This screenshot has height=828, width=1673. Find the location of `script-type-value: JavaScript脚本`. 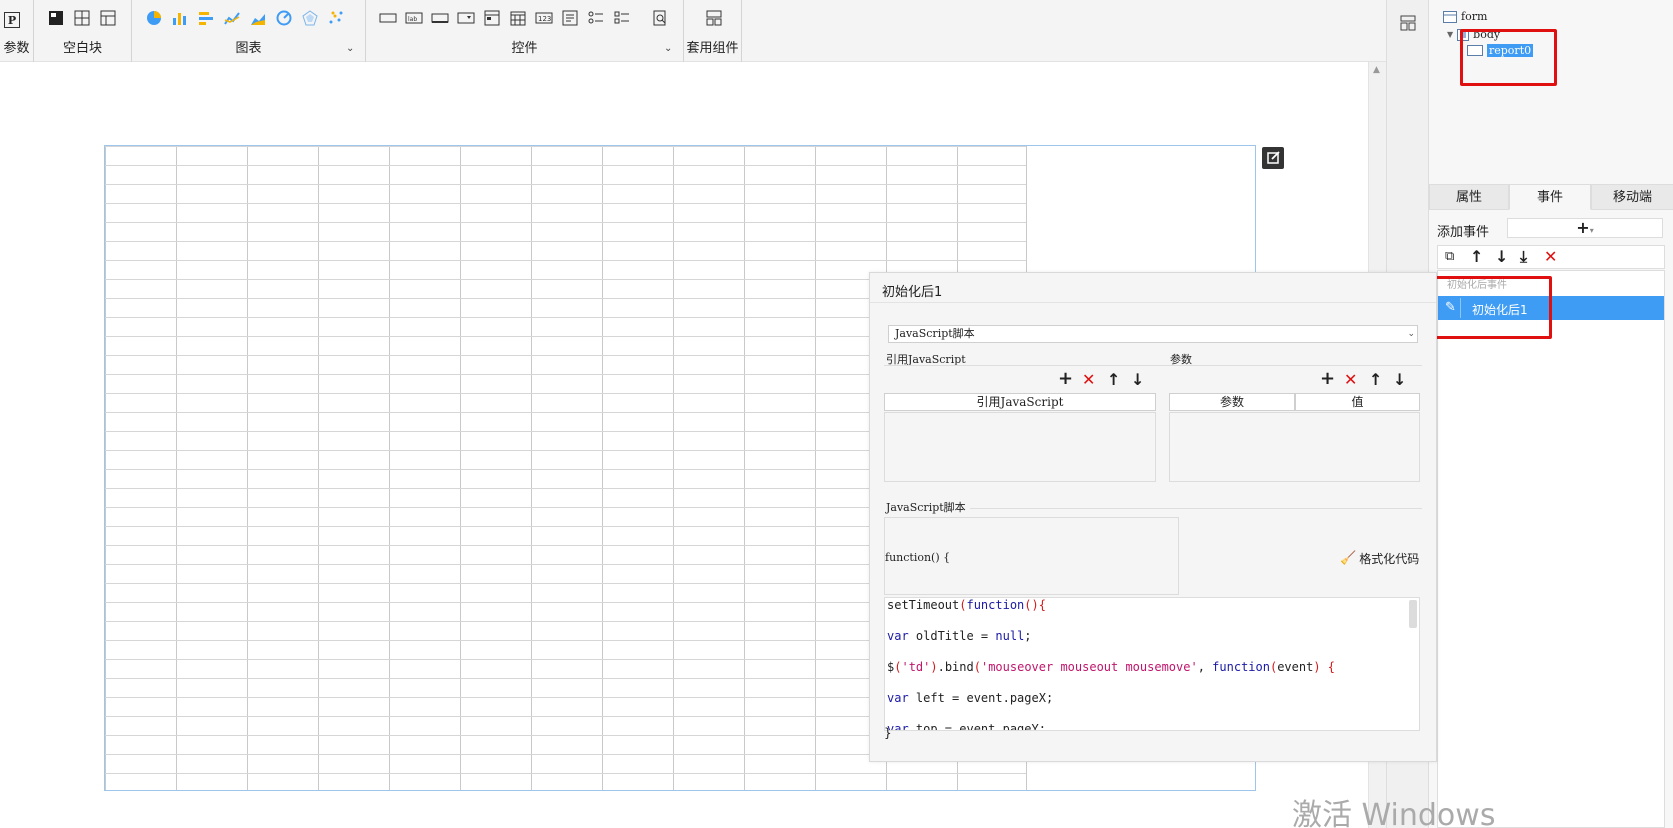

script-type-value: JavaScript脚本 is located at coordinates (935, 333).